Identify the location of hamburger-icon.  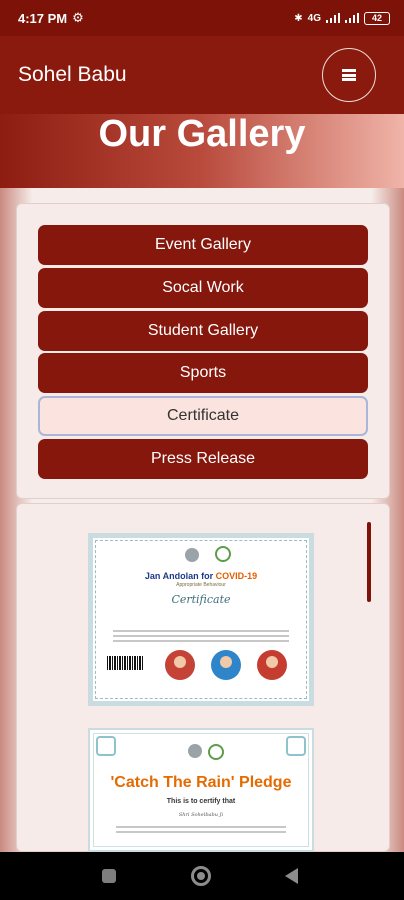
(349, 75).